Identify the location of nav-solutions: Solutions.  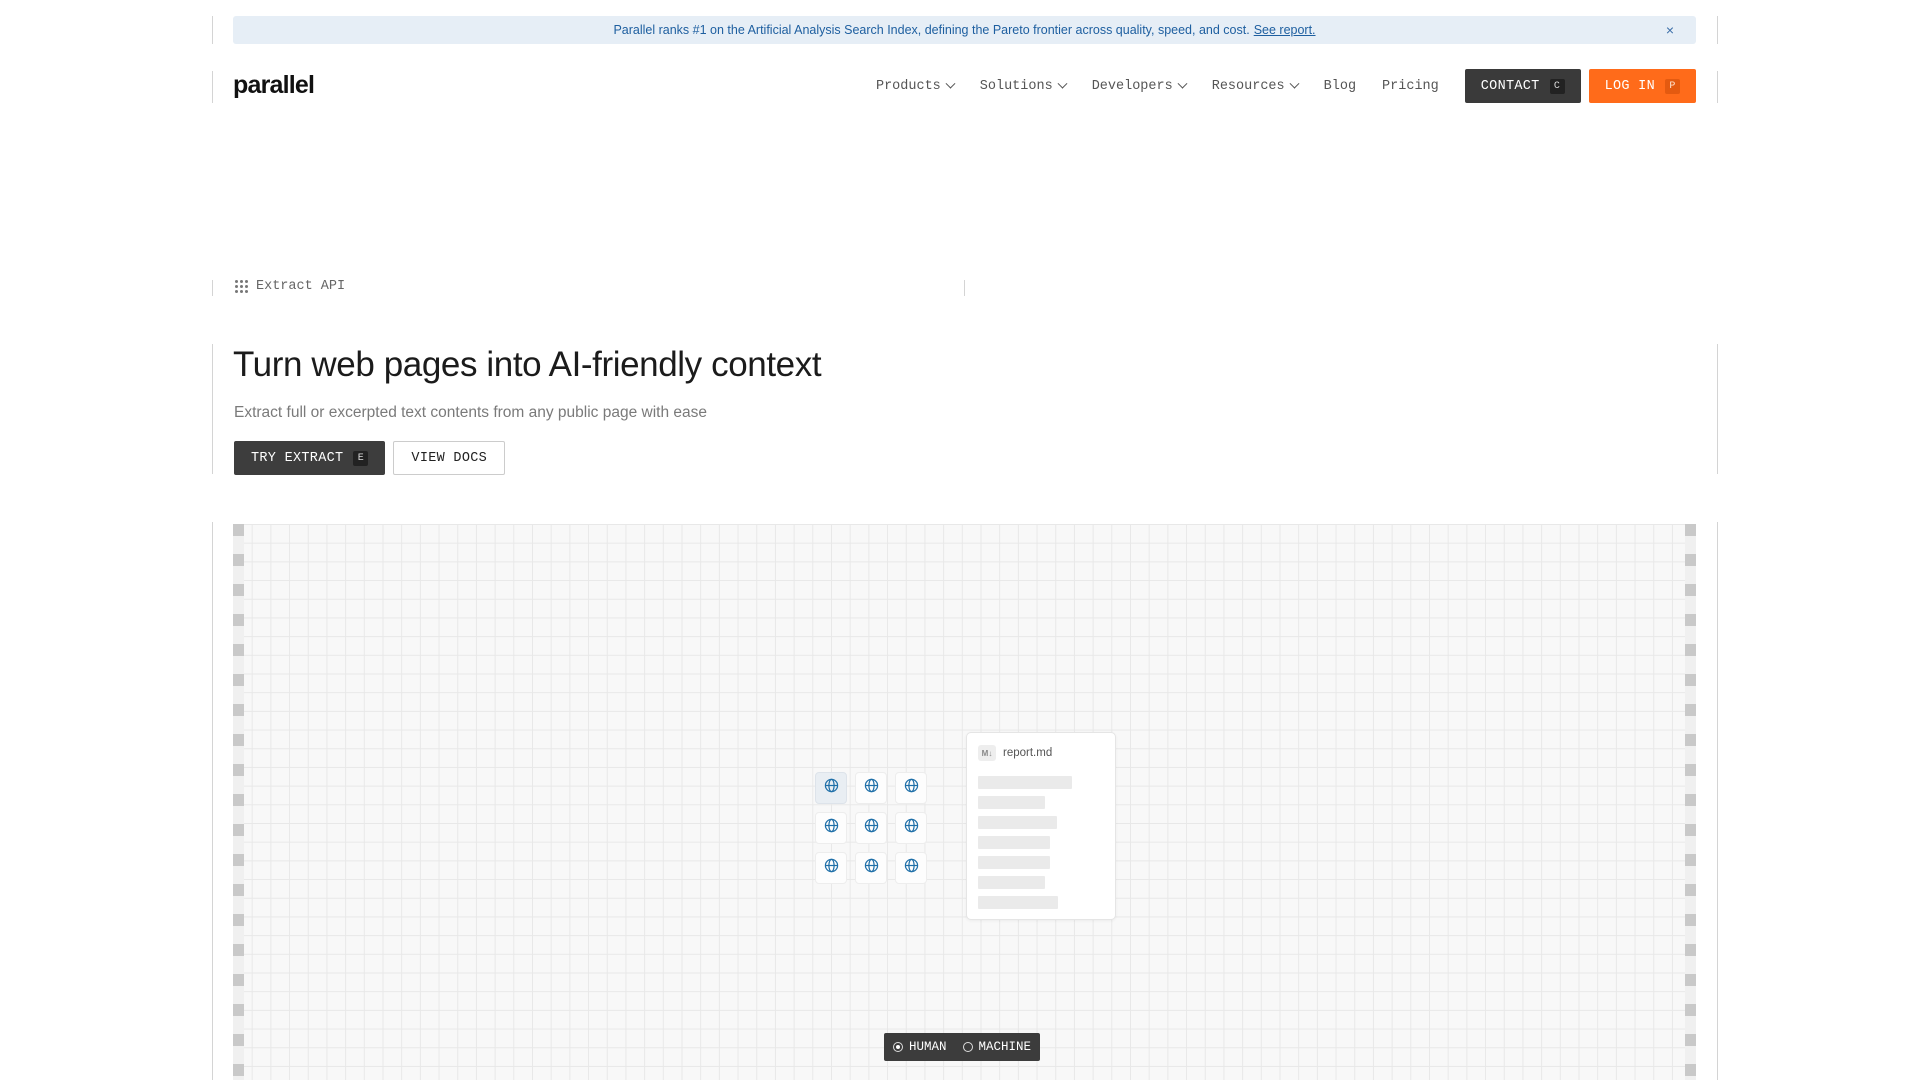
(1023, 86).